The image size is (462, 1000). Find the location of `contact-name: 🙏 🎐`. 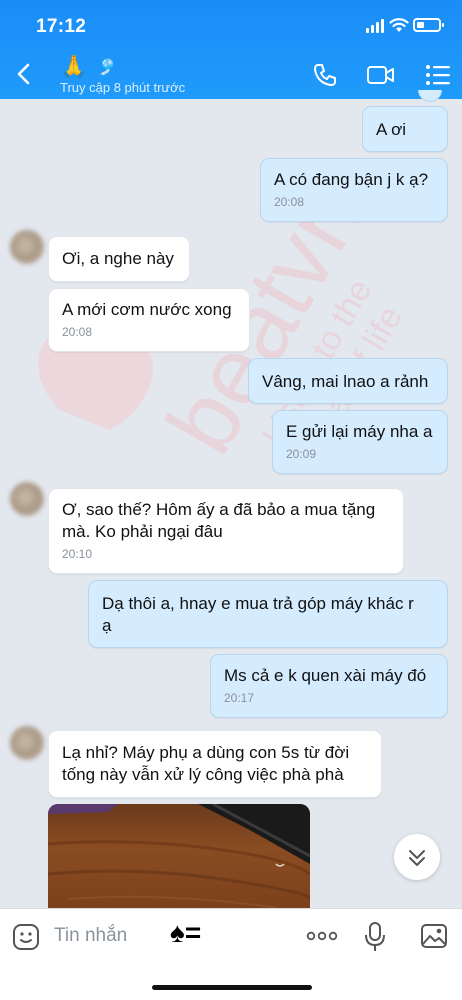

contact-name: 🙏 🎐 is located at coordinates (88, 67).